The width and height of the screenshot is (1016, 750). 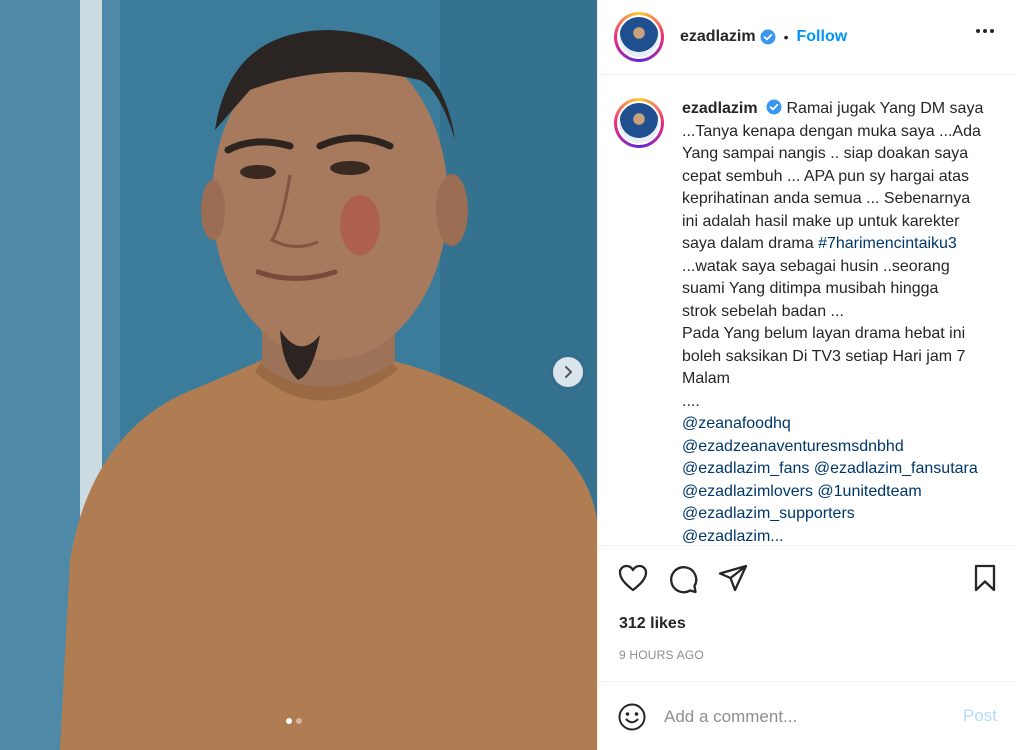 What do you see at coordinates (747, 491) in the screenshot?
I see `mention-link: @ezadlazimlovers` at bounding box center [747, 491].